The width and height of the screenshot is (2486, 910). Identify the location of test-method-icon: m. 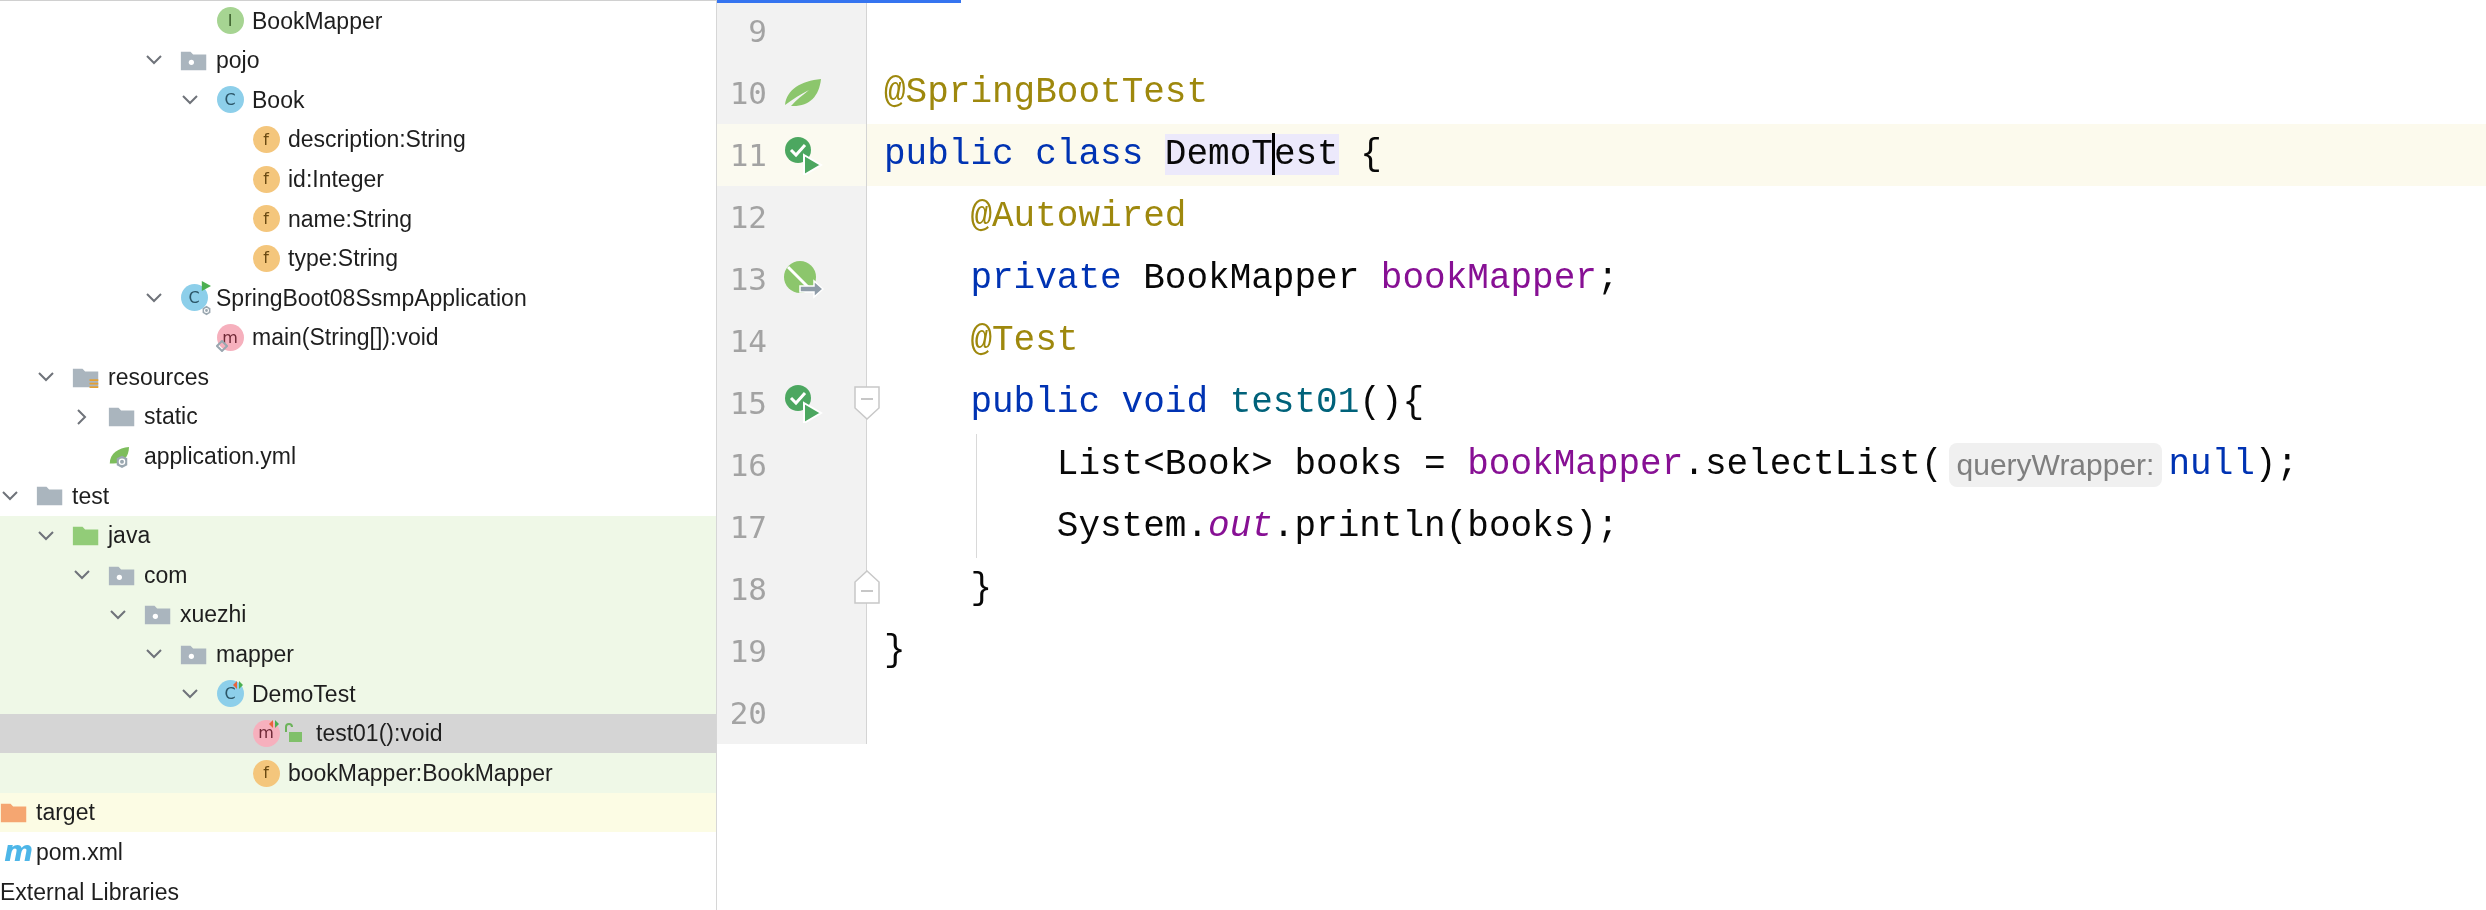
(266, 733).